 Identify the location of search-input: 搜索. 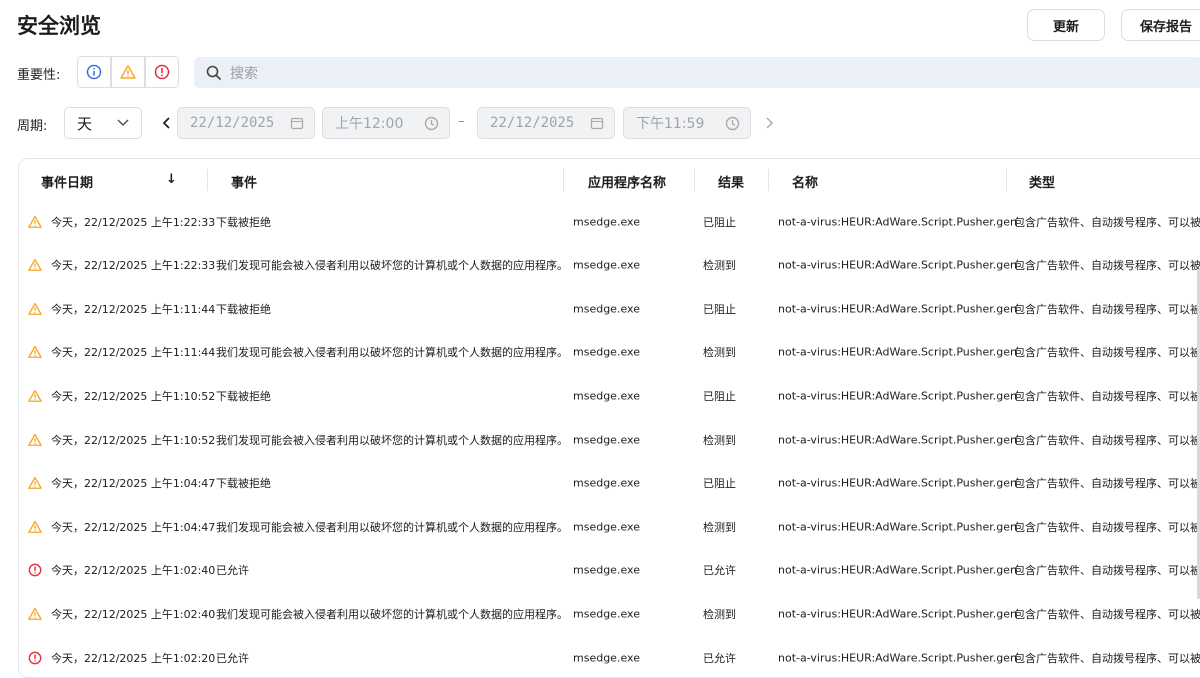
(697, 72).